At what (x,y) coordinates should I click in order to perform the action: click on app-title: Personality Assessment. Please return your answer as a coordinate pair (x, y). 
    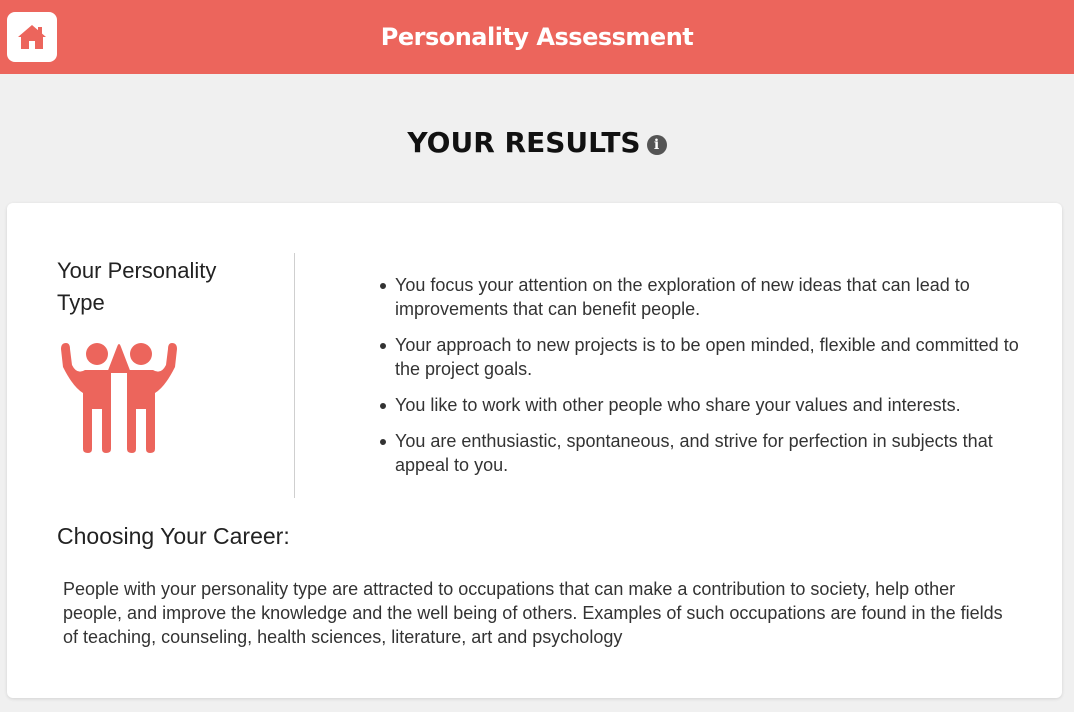
    Looking at the image, I should click on (537, 37).